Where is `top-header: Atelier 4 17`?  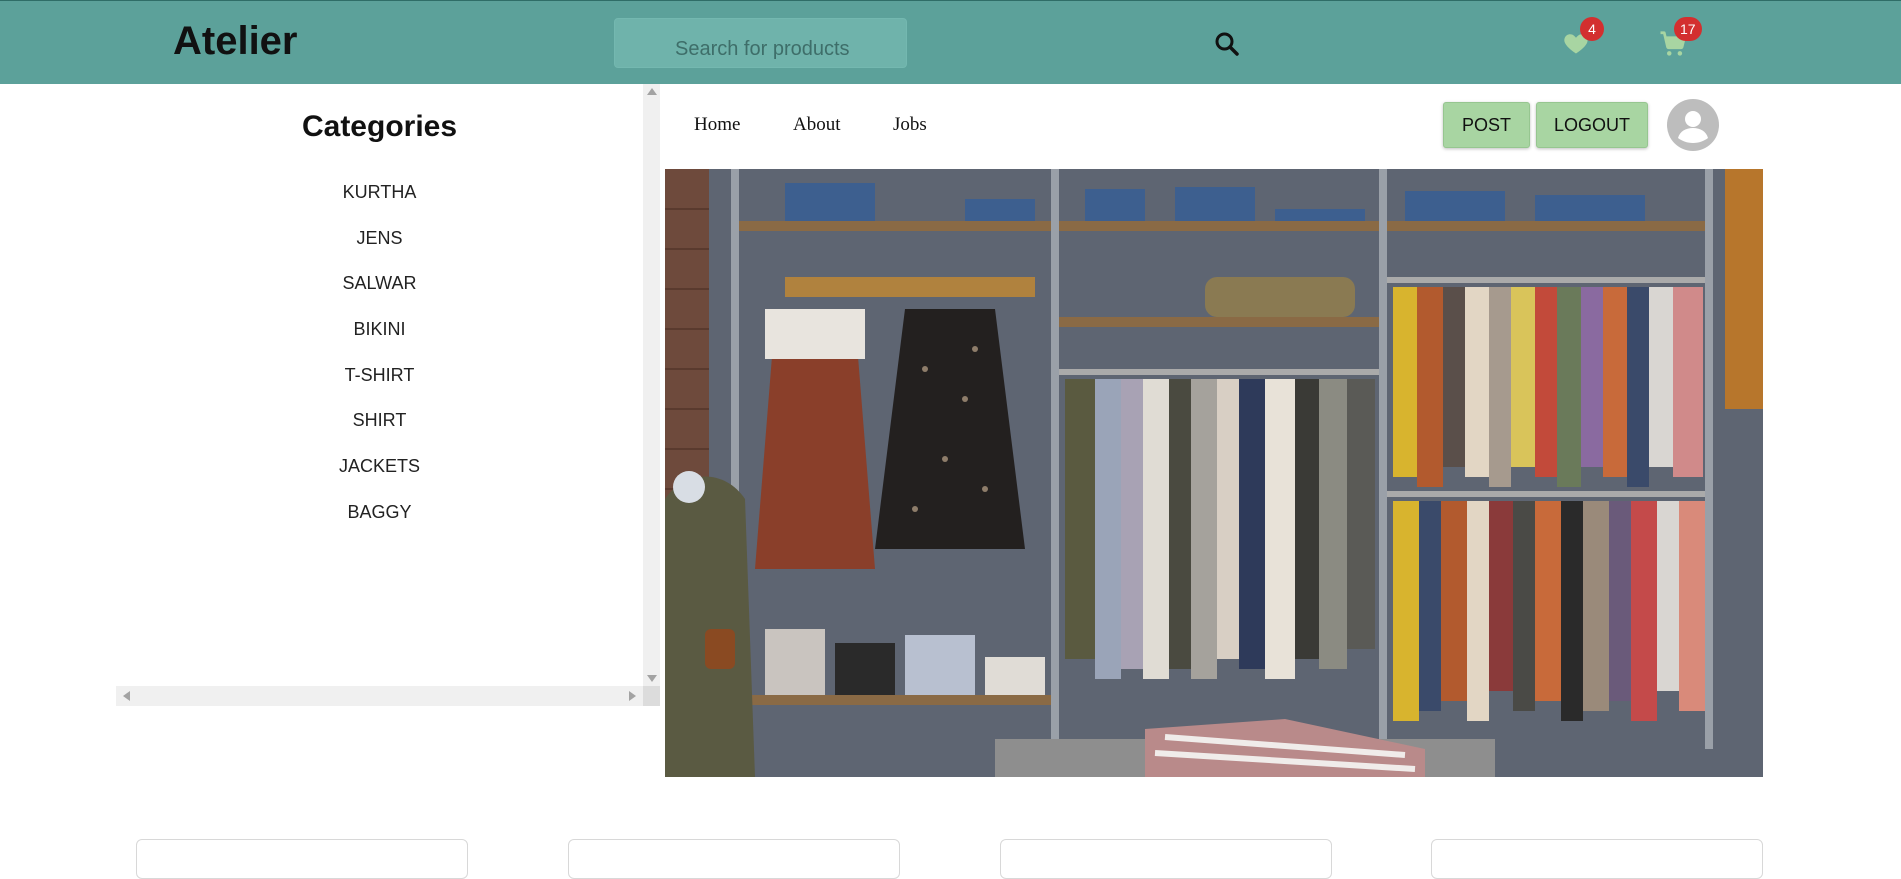
top-header: Atelier 4 17 is located at coordinates (950, 42).